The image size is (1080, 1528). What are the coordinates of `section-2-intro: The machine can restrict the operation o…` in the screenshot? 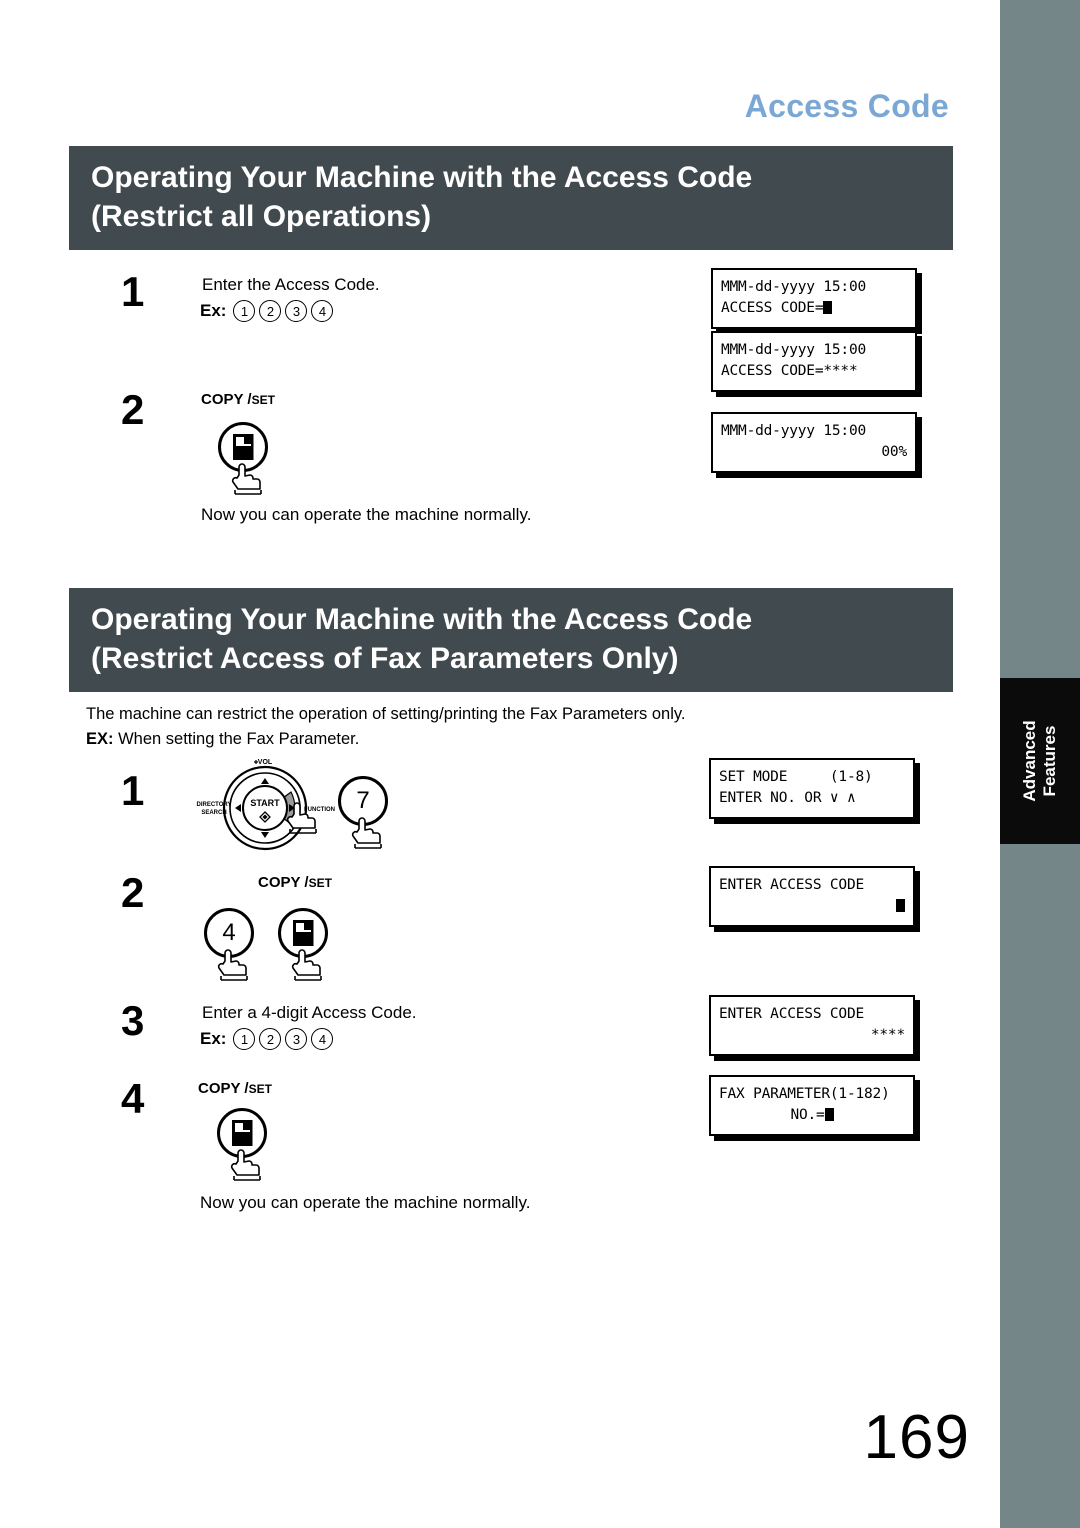 It's located at (386, 727).